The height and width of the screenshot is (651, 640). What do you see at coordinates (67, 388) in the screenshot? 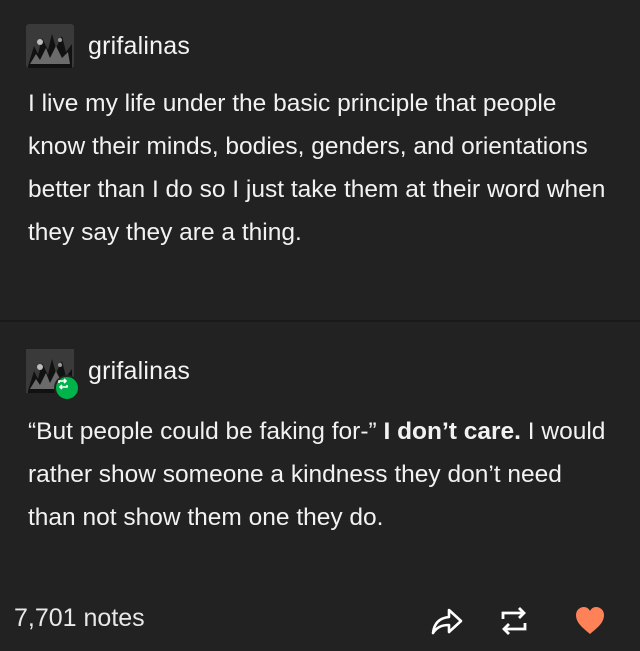
I see `reblog-badge-icon` at bounding box center [67, 388].